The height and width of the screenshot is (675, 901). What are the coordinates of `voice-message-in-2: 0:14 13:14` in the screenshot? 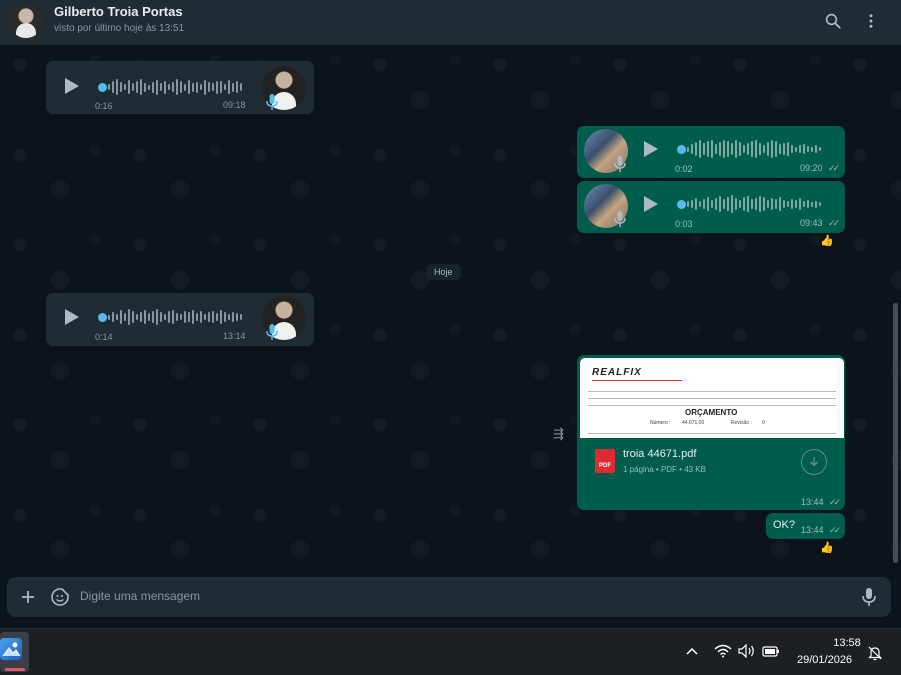 It's located at (180, 319).